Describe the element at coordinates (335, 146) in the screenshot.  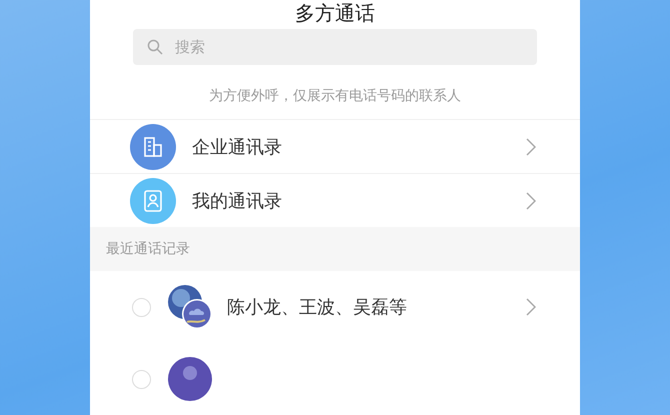
I see `directory-item: 企业通讯录` at that location.